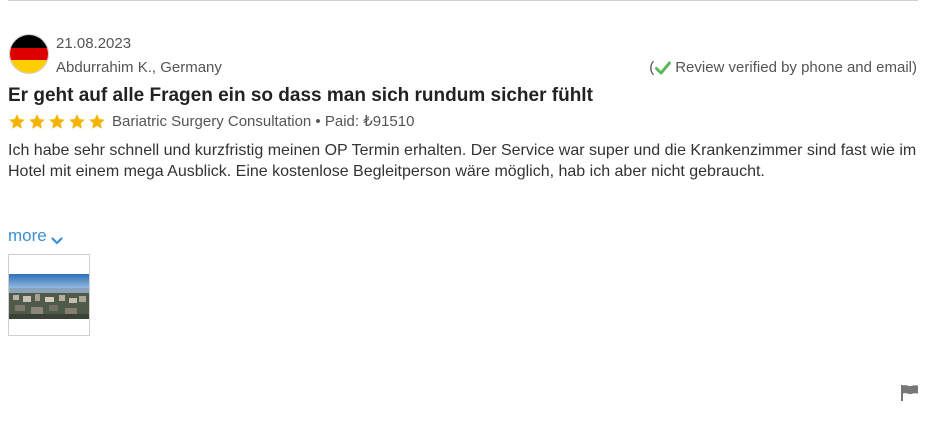 Image resolution: width=950 pixels, height=442 pixels. What do you see at coordinates (909, 392) in the screenshot?
I see `flag-icon` at bounding box center [909, 392].